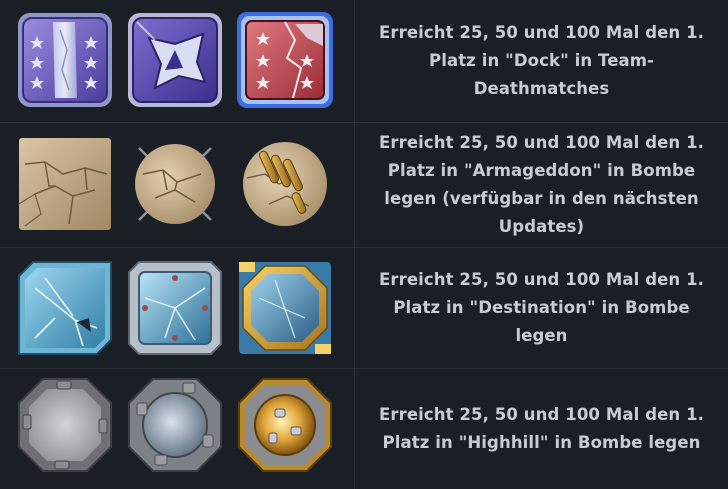 The height and width of the screenshot is (489, 728). What do you see at coordinates (175, 184) in the screenshot?
I see `armageddon-silver-badge-icon` at bounding box center [175, 184].